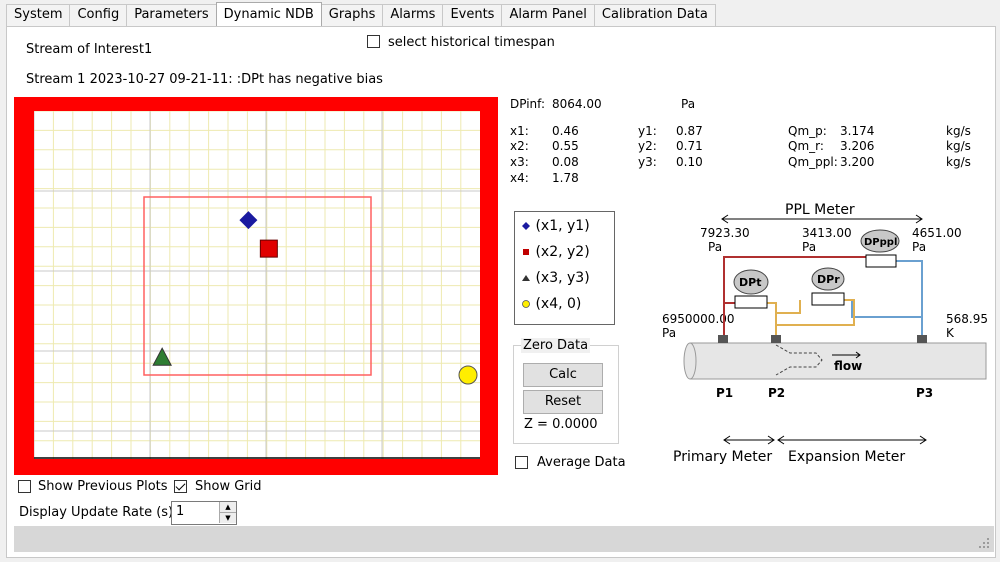  I want to click on y1-value: 0.87, so click(689, 131).